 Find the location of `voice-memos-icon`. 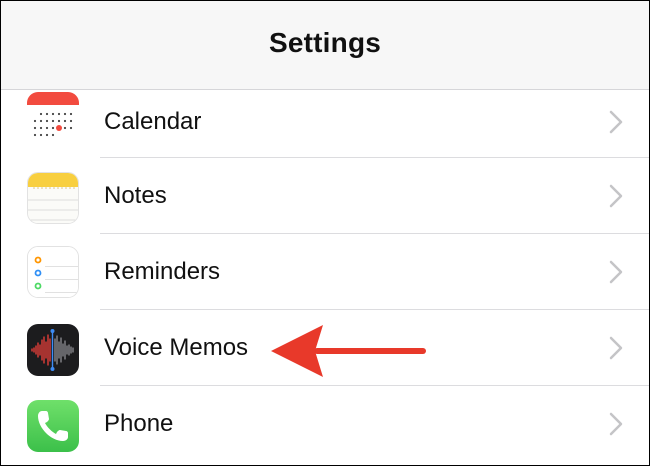

voice-memos-icon is located at coordinates (53, 350).